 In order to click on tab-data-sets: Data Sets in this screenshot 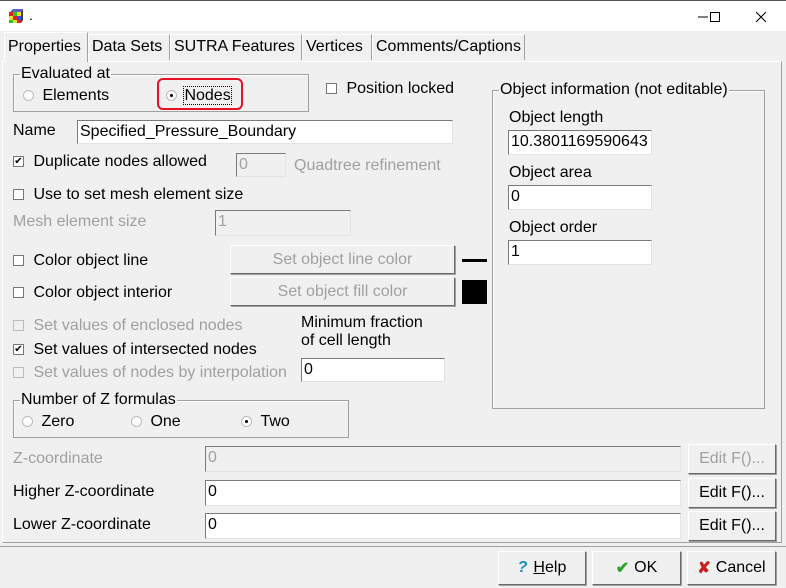, I will do `click(129, 47)`.